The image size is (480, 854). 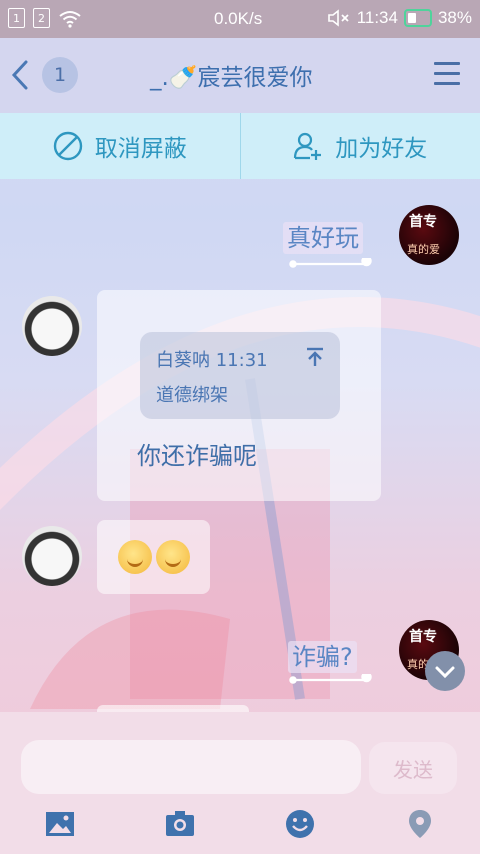 I want to click on message-bubble-self: 诈骗?, so click(x=322, y=655).